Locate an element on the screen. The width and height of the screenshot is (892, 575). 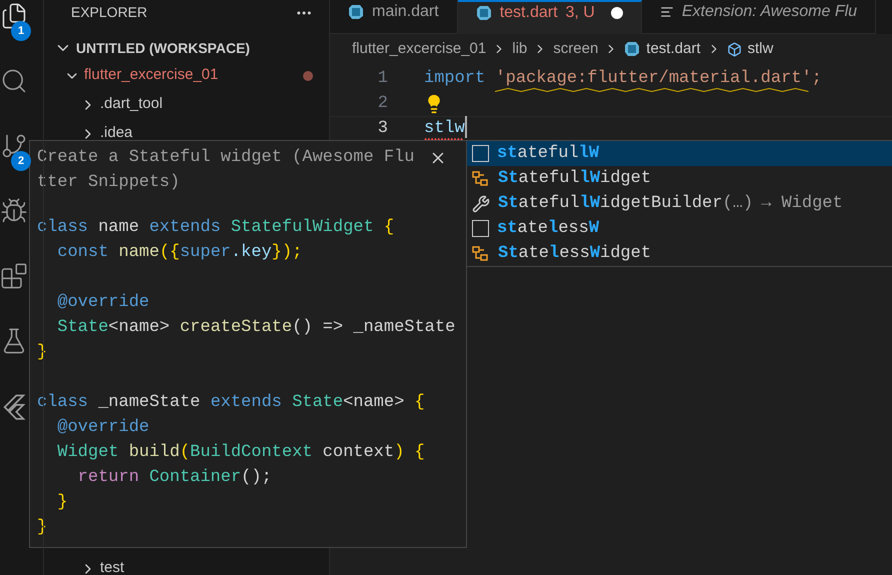
code-token: BuildContext is located at coordinates (251, 453).